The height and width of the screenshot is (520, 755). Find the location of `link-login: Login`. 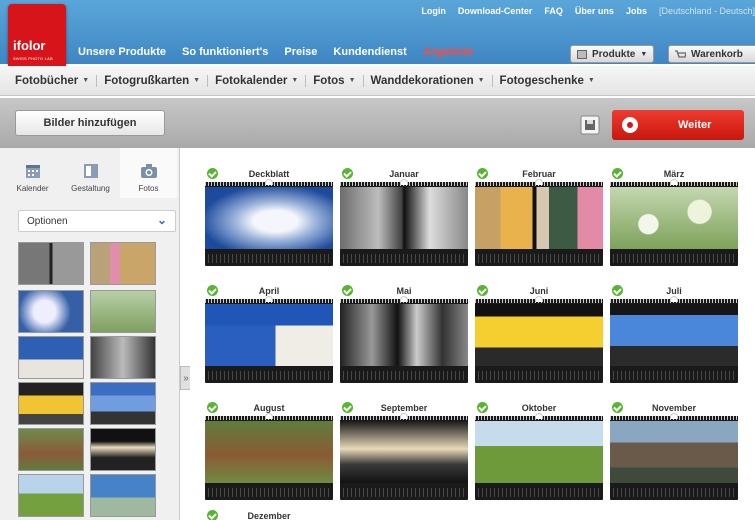

link-login: Login is located at coordinates (433, 11).